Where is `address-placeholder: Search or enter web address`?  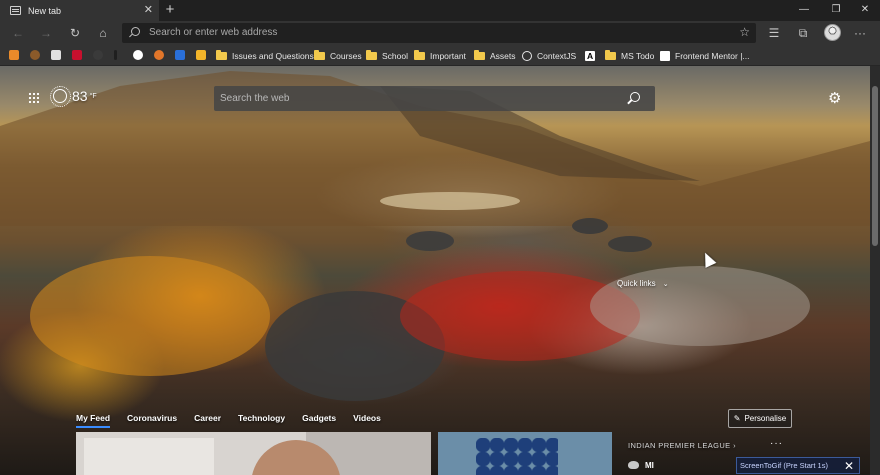 address-placeholder: Search or enter web address is located at coordinates (213, 32).